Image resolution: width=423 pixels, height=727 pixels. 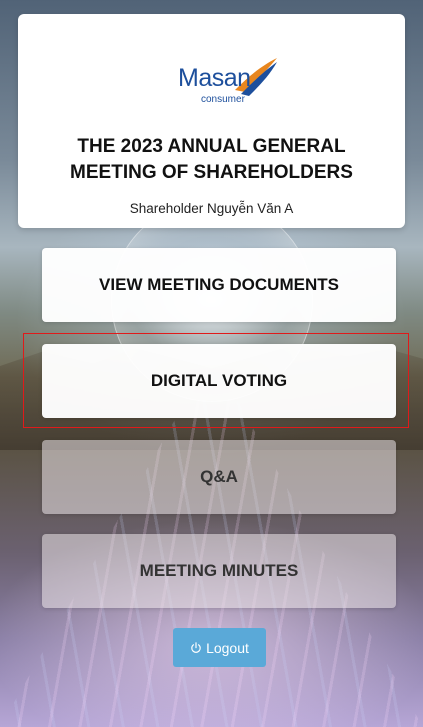 I want to click on power-icon, so click(x=196, y=647).